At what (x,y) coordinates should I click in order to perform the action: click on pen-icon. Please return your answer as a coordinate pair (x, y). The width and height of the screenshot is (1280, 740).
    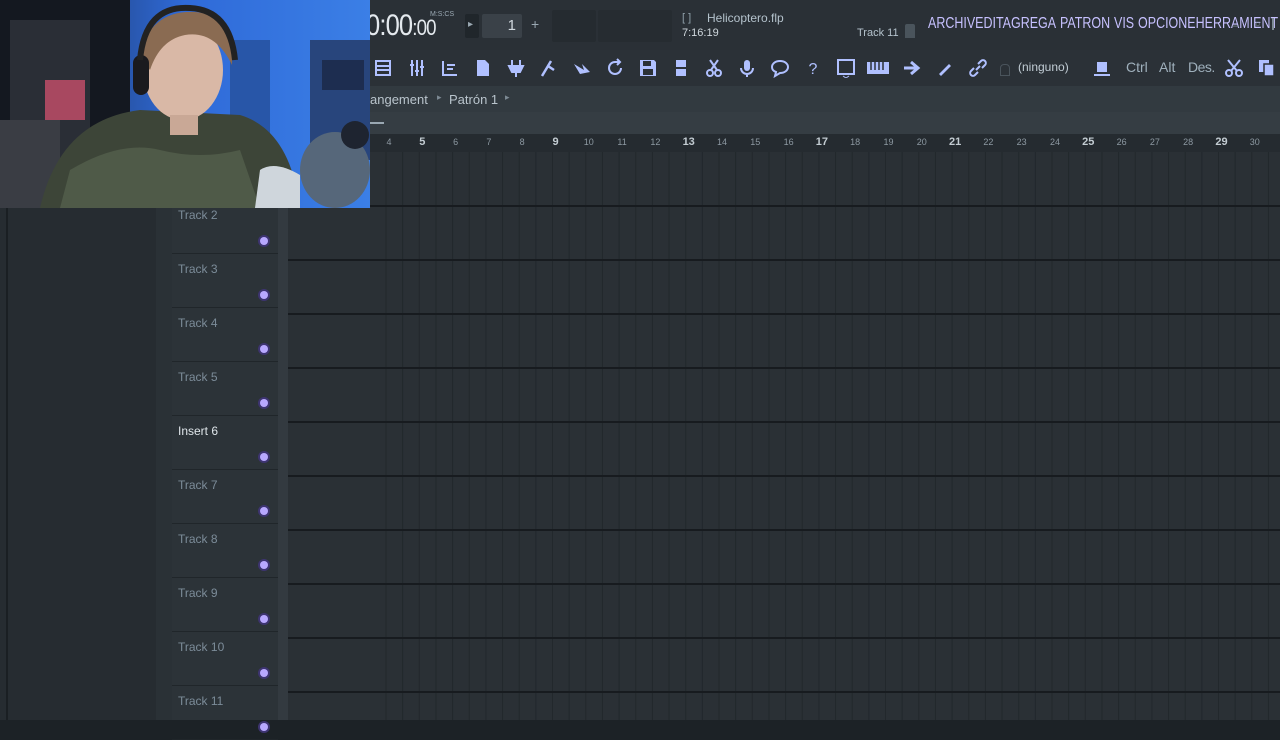
    Looking at the image, I should click on (945, 68).